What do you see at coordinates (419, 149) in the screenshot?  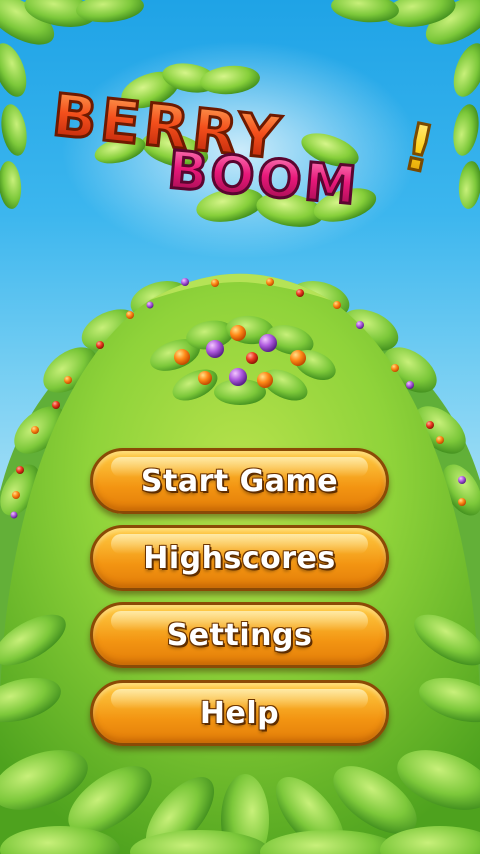 I see `logo-exclamation: !` at bounding box center [419, 149].